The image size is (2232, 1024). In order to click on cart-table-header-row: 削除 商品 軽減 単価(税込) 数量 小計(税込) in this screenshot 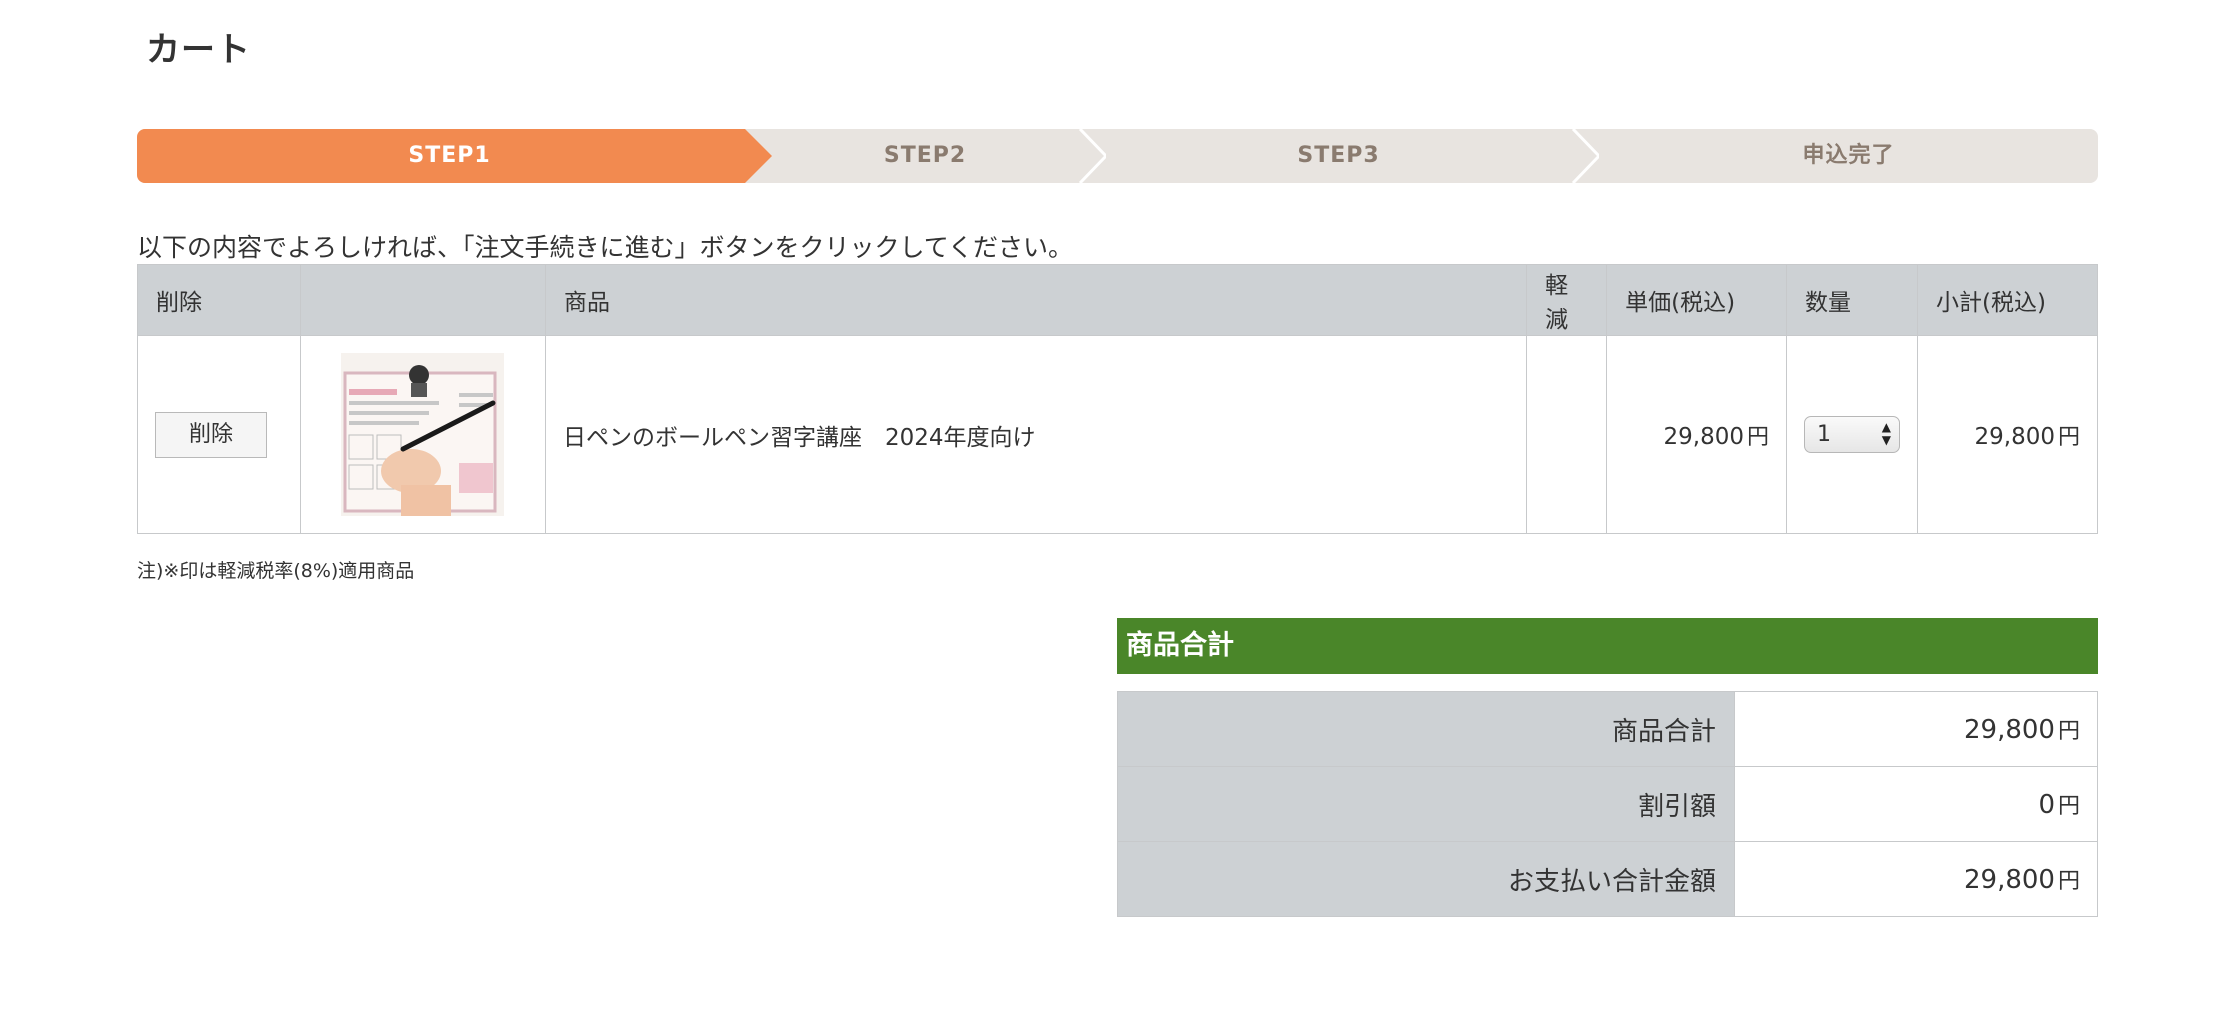, I will do `click(1117, 300)`.